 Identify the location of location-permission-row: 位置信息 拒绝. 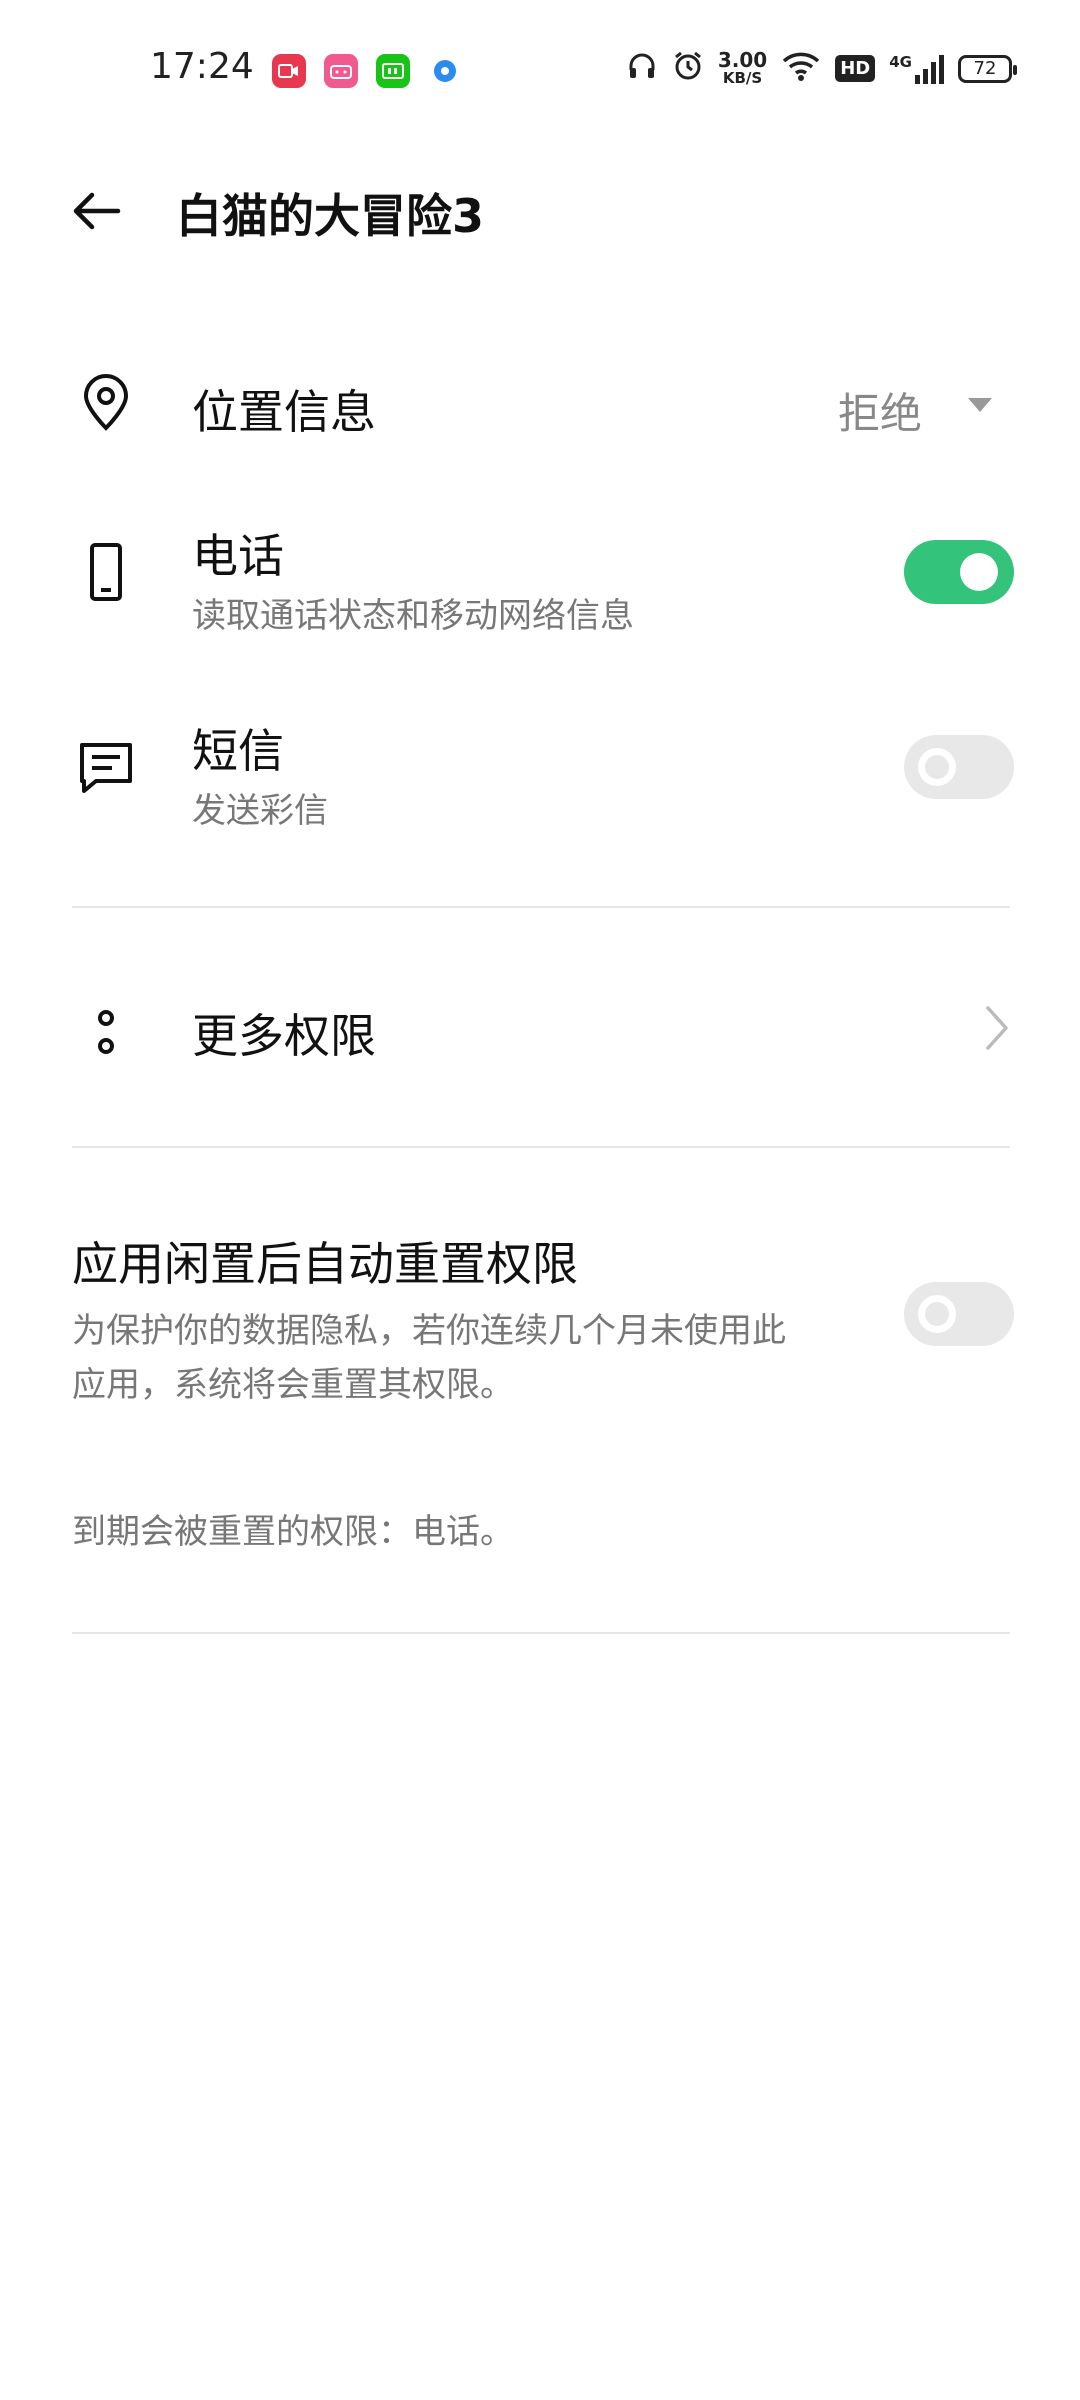
(540, 405).